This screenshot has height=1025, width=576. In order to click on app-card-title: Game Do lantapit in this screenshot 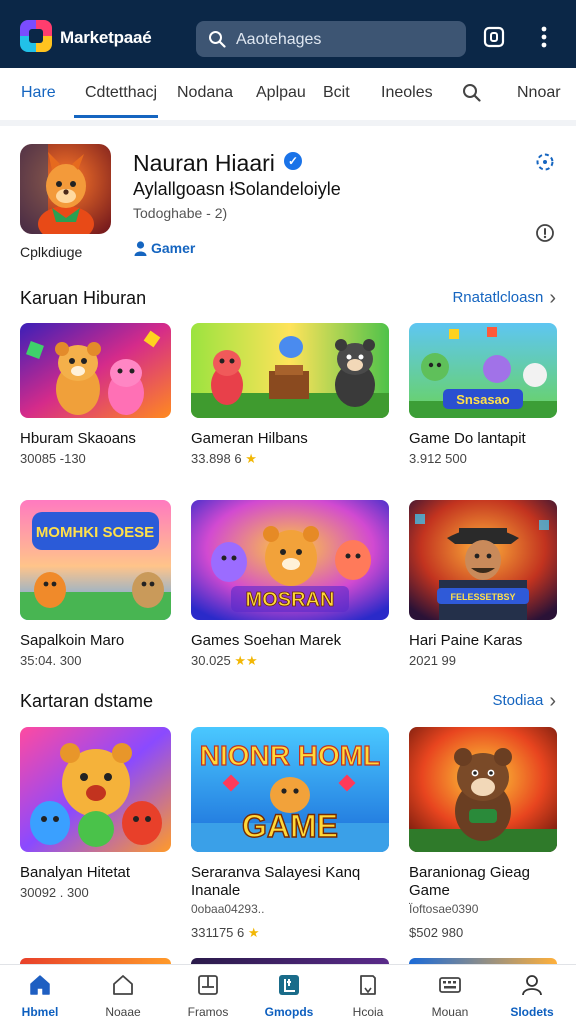, I will do `click(467, 438)`.